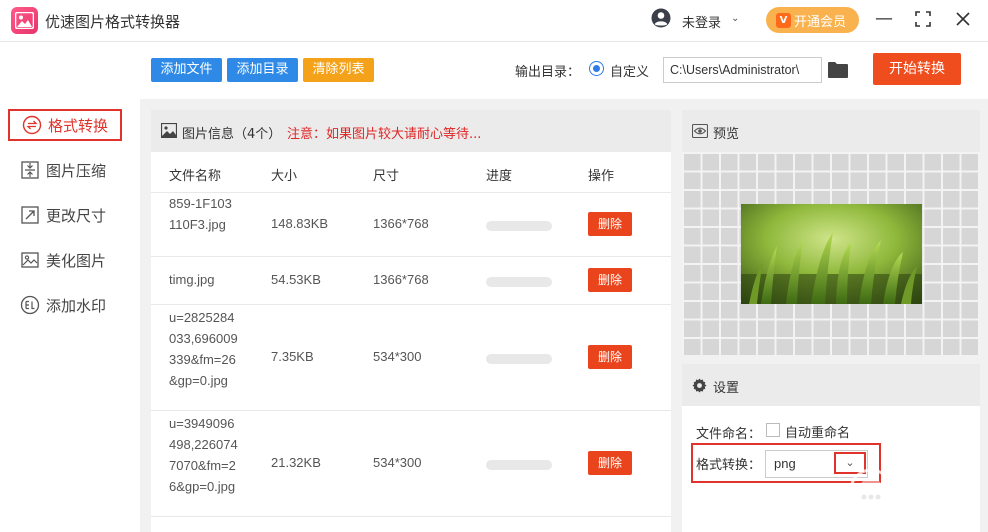 The width and height of the screenshot is (988, 532). Describe the element at coordinates (494, 21) in the screenshot. I see `title-bar: 优速图片格式转换器 未登录 ⌄ V 开通会员 —` at that location.